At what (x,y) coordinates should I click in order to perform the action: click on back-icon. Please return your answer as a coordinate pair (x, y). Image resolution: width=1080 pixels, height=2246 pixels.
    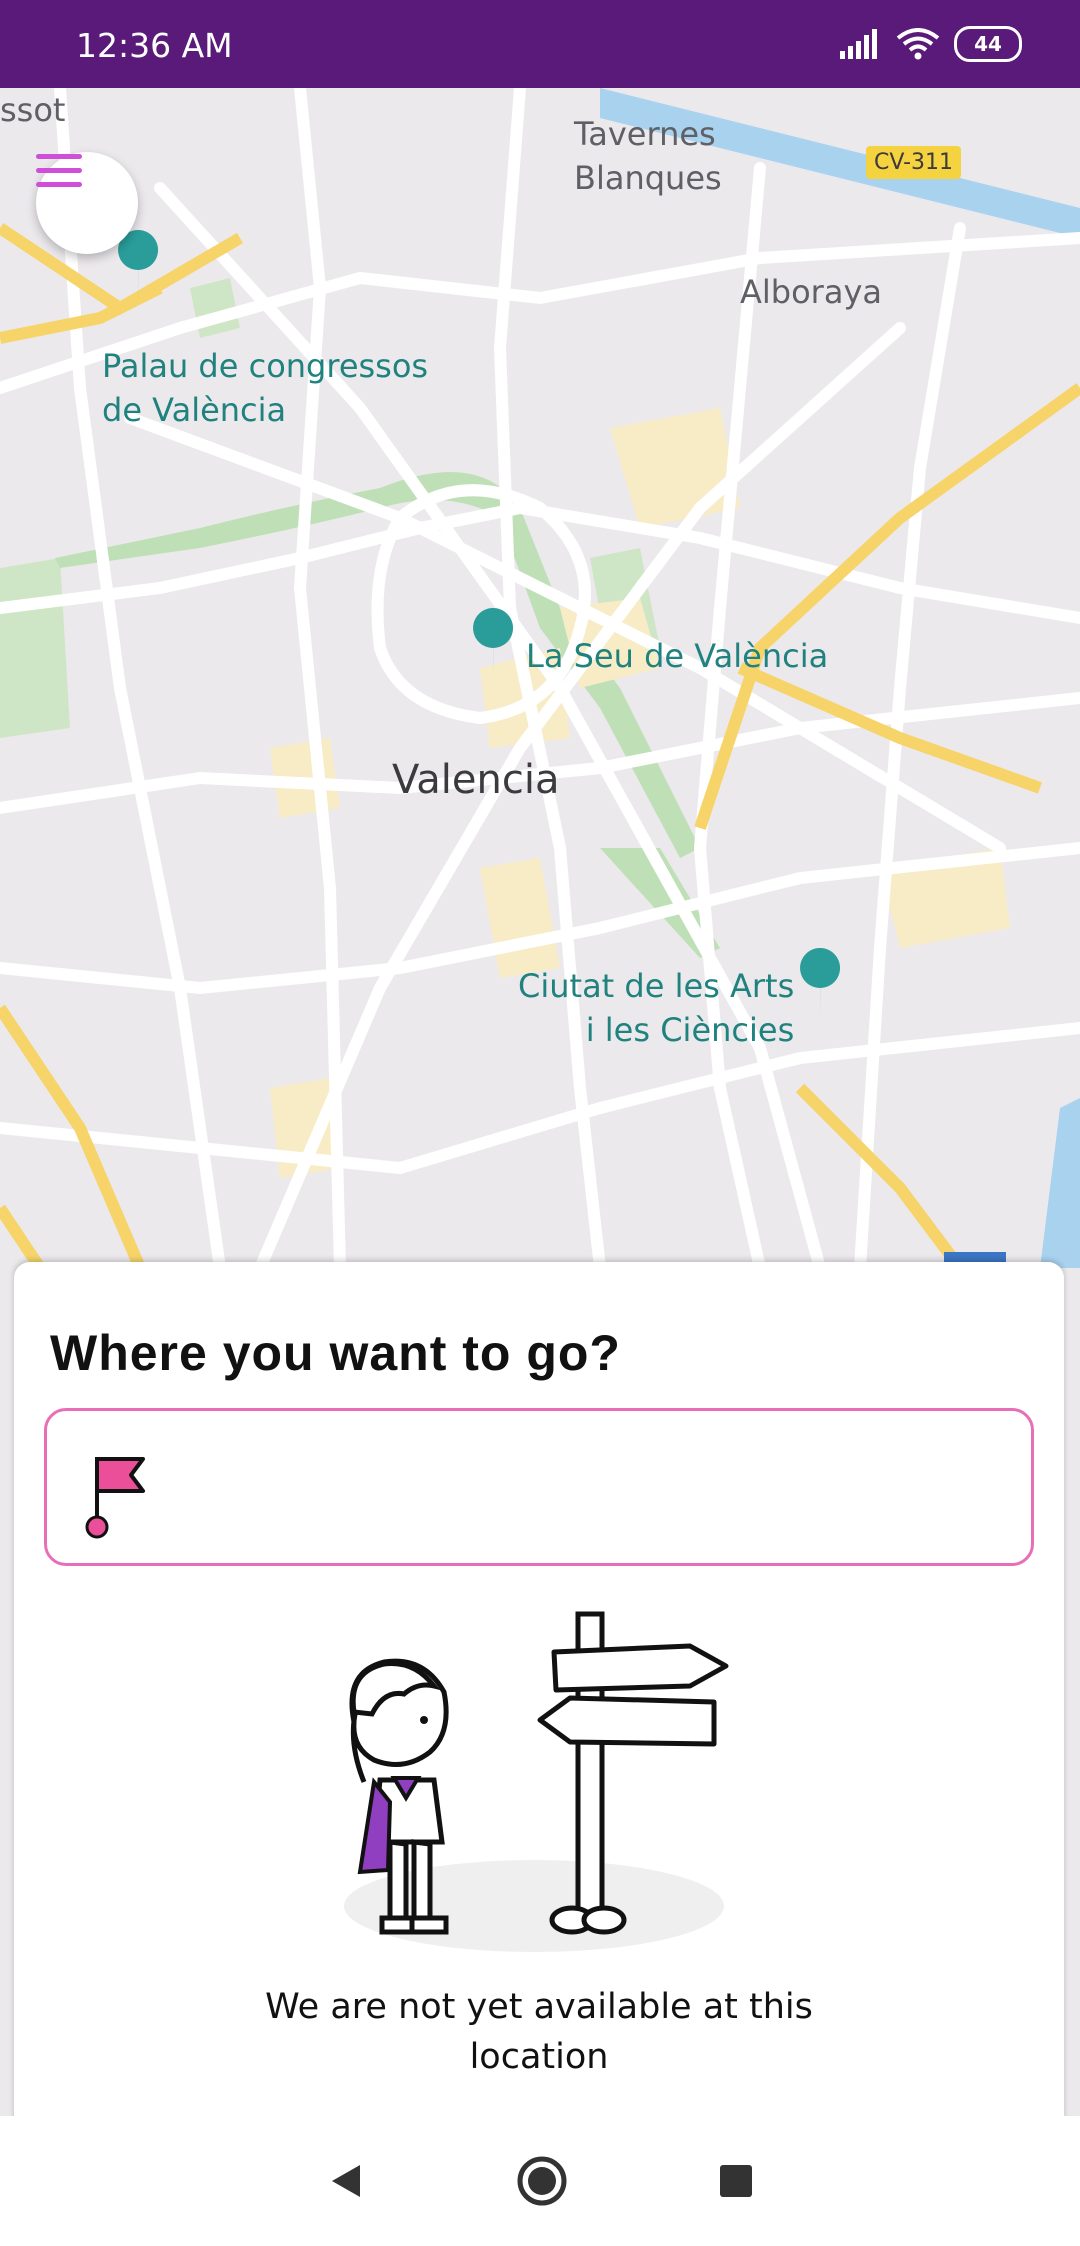
    Looking at the image, I should click on (346, 2181).